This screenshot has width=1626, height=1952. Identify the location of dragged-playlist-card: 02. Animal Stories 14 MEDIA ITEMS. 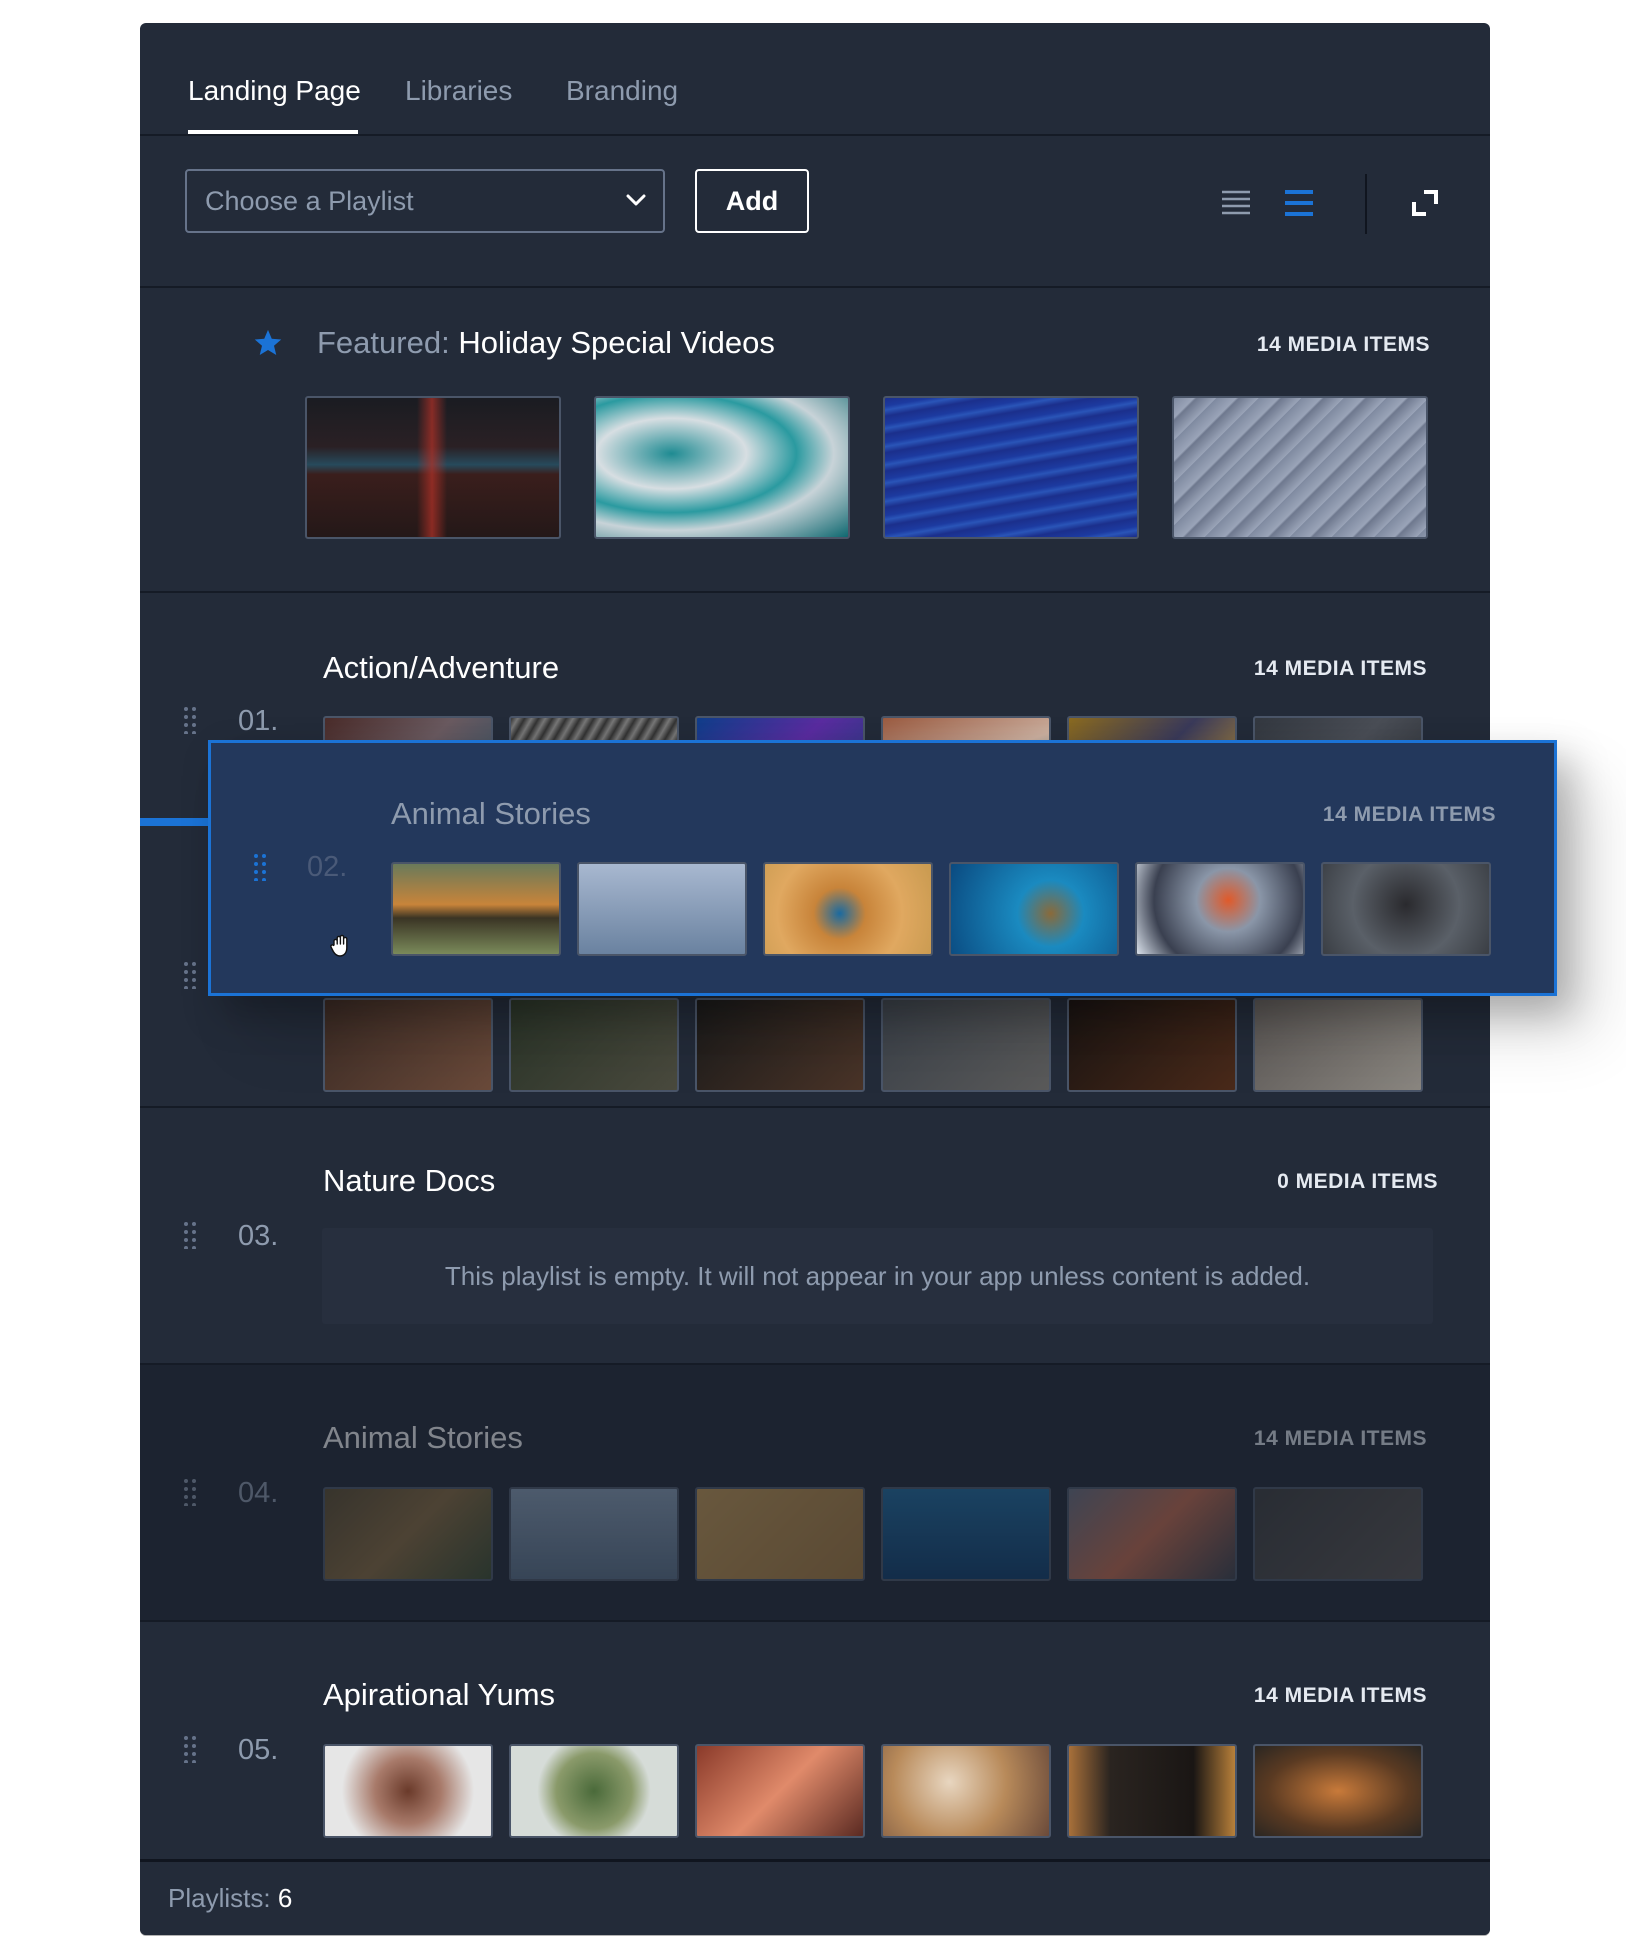
(882, 868).